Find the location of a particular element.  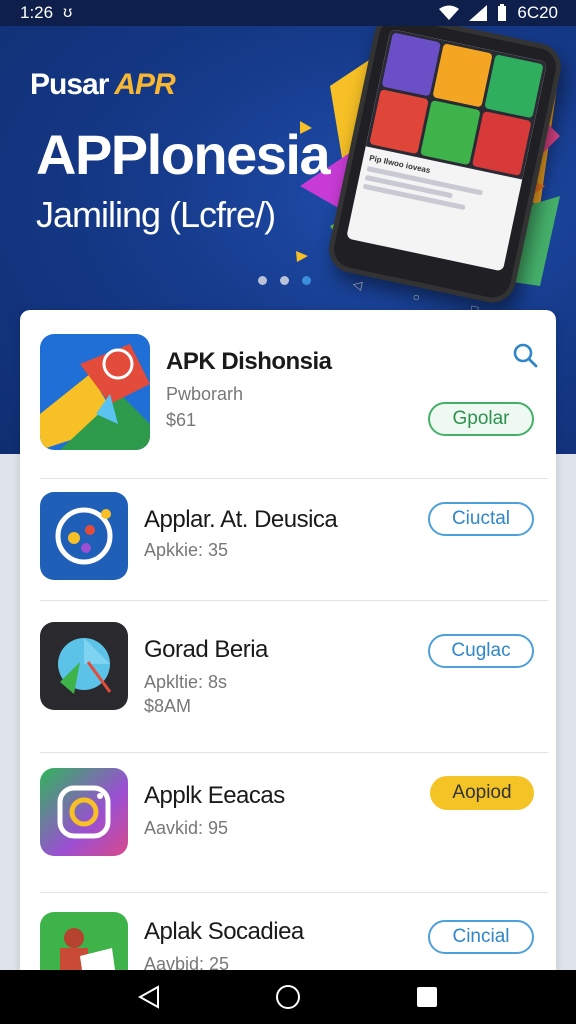

install-button: Aopiod is located at coordinates (482, 793).